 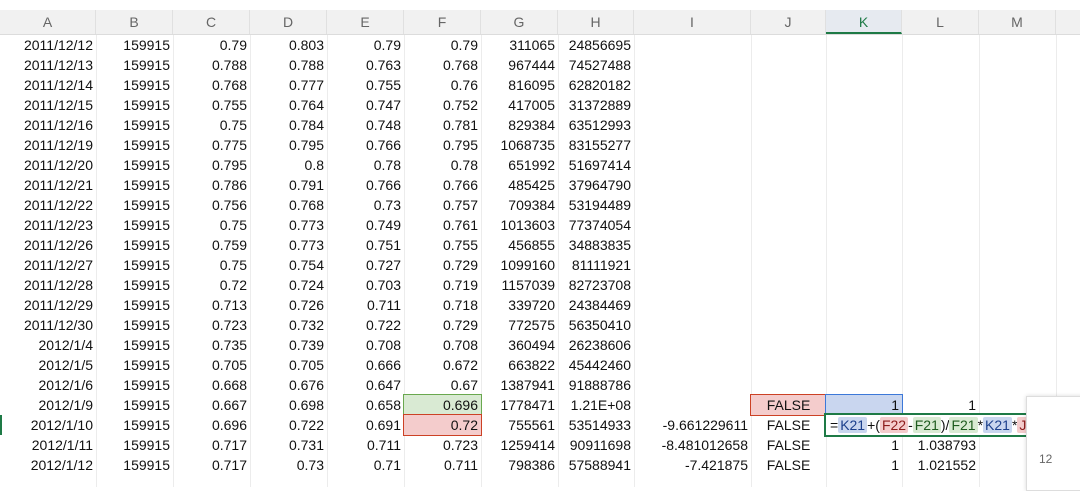 What do you see at coordinates (288, 305) in the screenshot?
I see `cell-d: 0.726` at bounding box center [288, 305].